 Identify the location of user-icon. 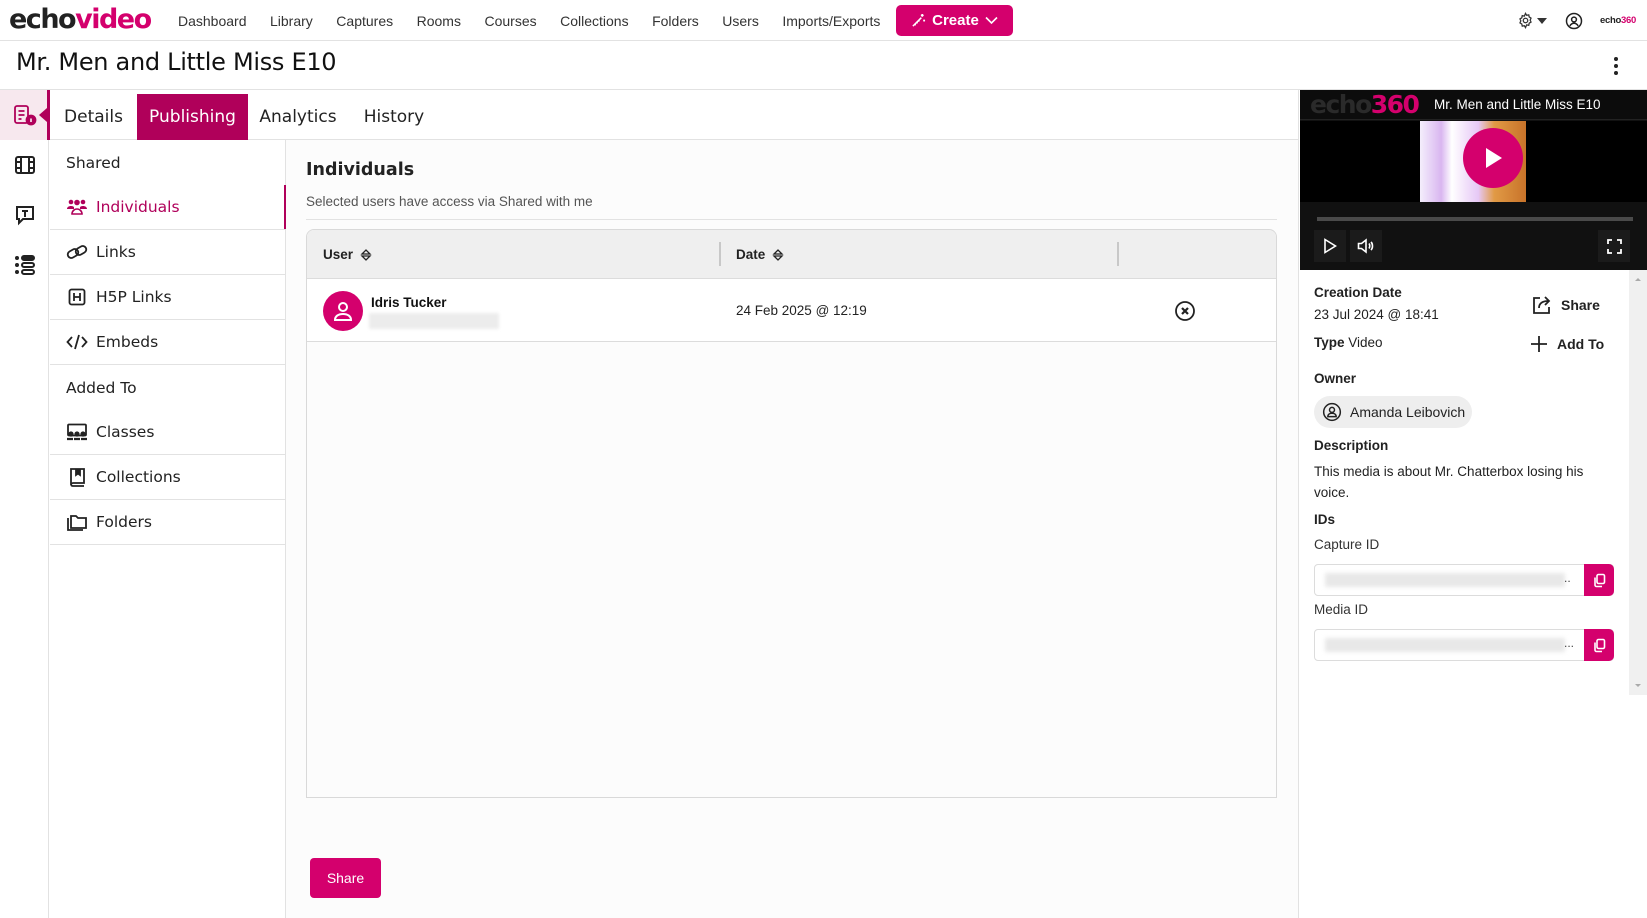
(343, 311).